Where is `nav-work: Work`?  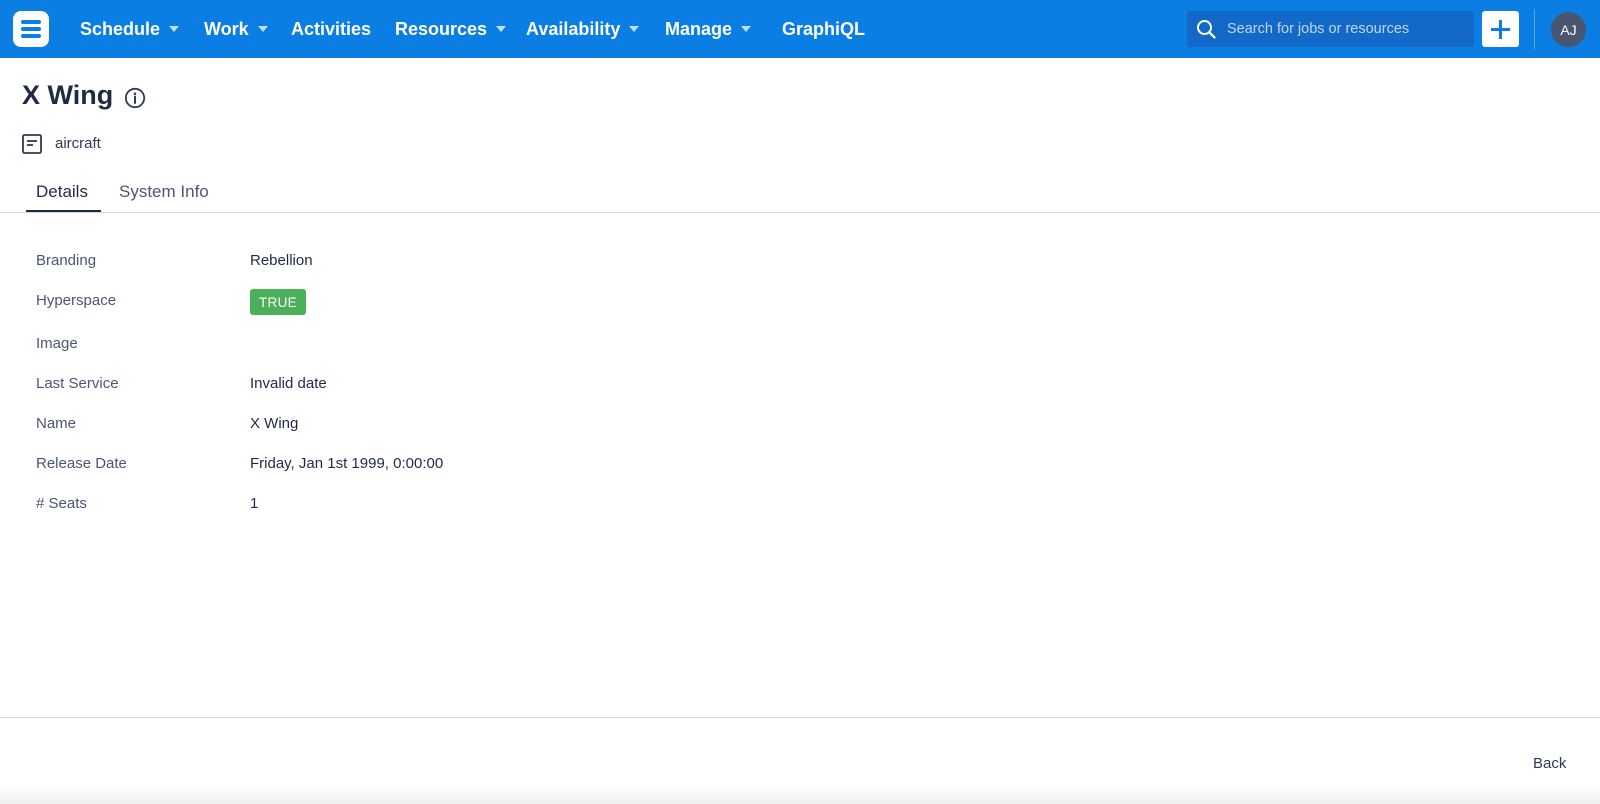 nav-work: Work is located at coordinates (236, 29).